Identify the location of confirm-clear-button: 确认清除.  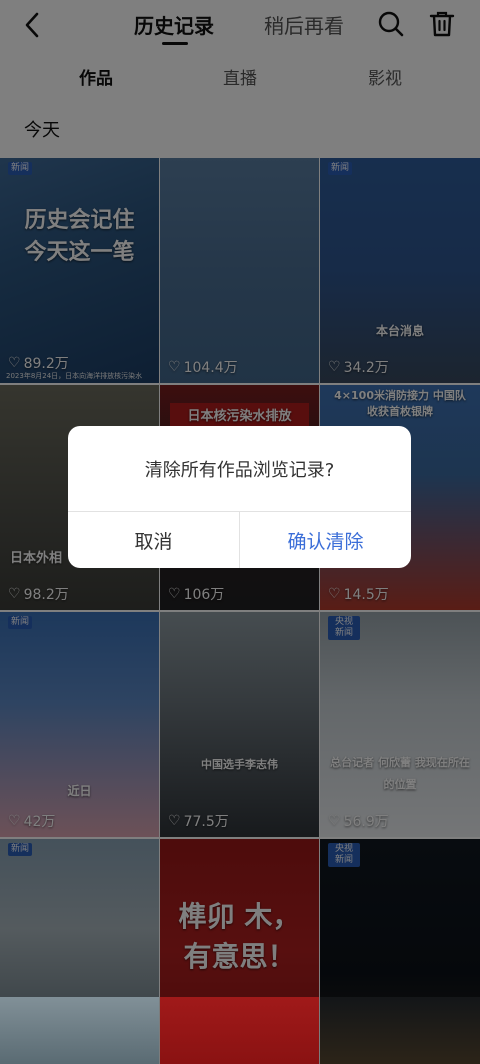
(325, 540).